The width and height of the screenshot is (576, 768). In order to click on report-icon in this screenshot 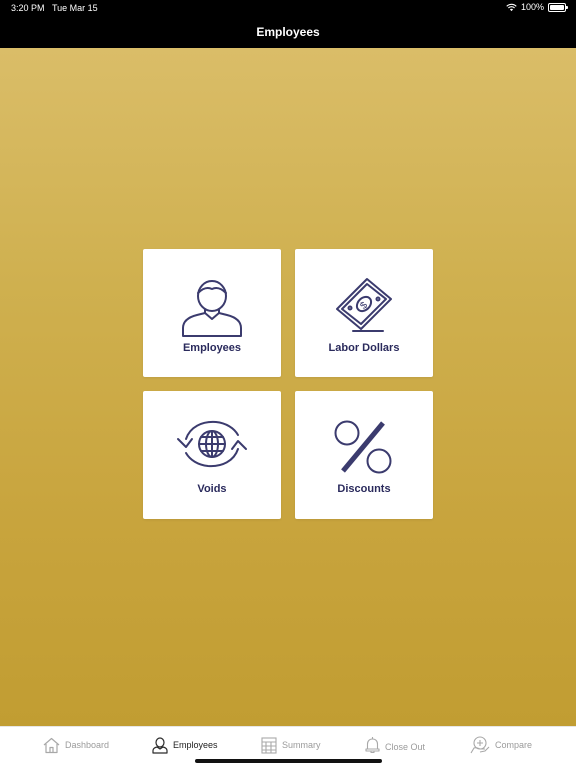, I will do `click(269, 745)`.